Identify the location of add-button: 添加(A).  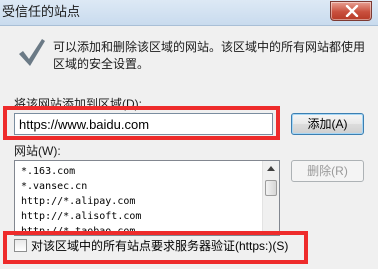
(327, 124).